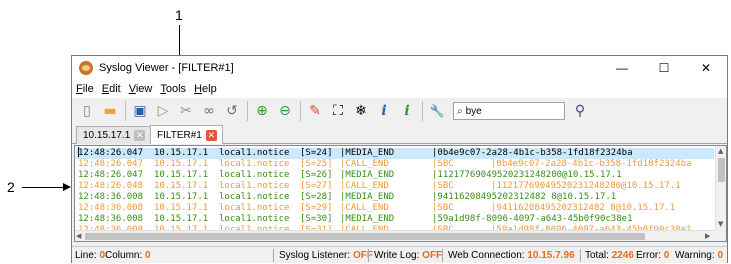 The width and height of the screenshot is (731, 264). Describe the element at coordinates (706, 68) in the screenshot. I see `close-button: ✕` at that location.